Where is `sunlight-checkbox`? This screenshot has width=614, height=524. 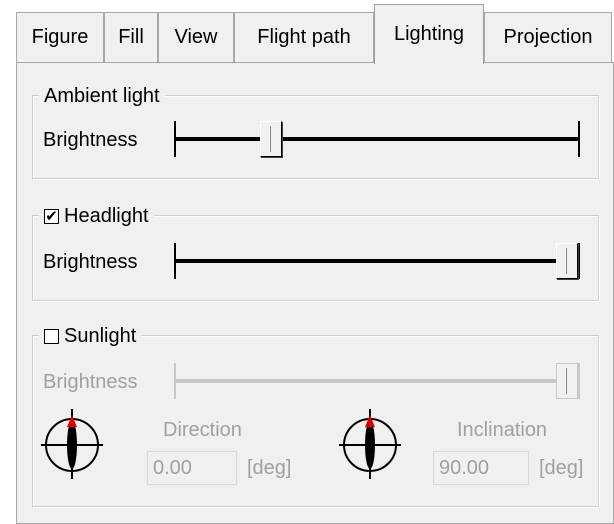
sunlight-checkbox is located at coordinates (51, 336).